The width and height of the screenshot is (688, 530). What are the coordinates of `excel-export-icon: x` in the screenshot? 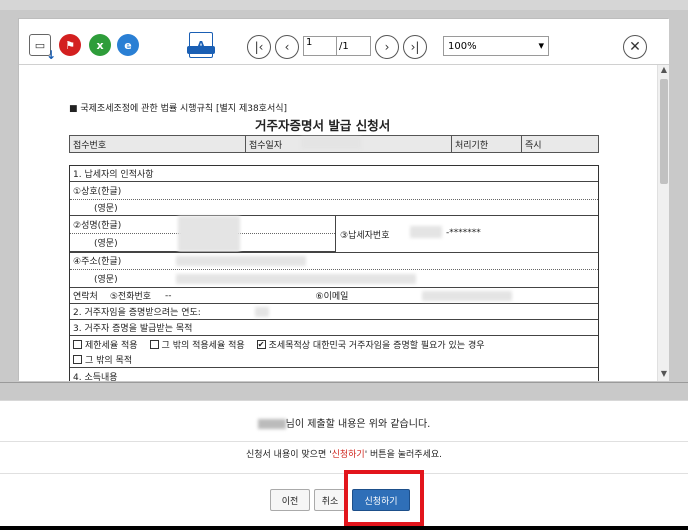 It's located at (100, 45).